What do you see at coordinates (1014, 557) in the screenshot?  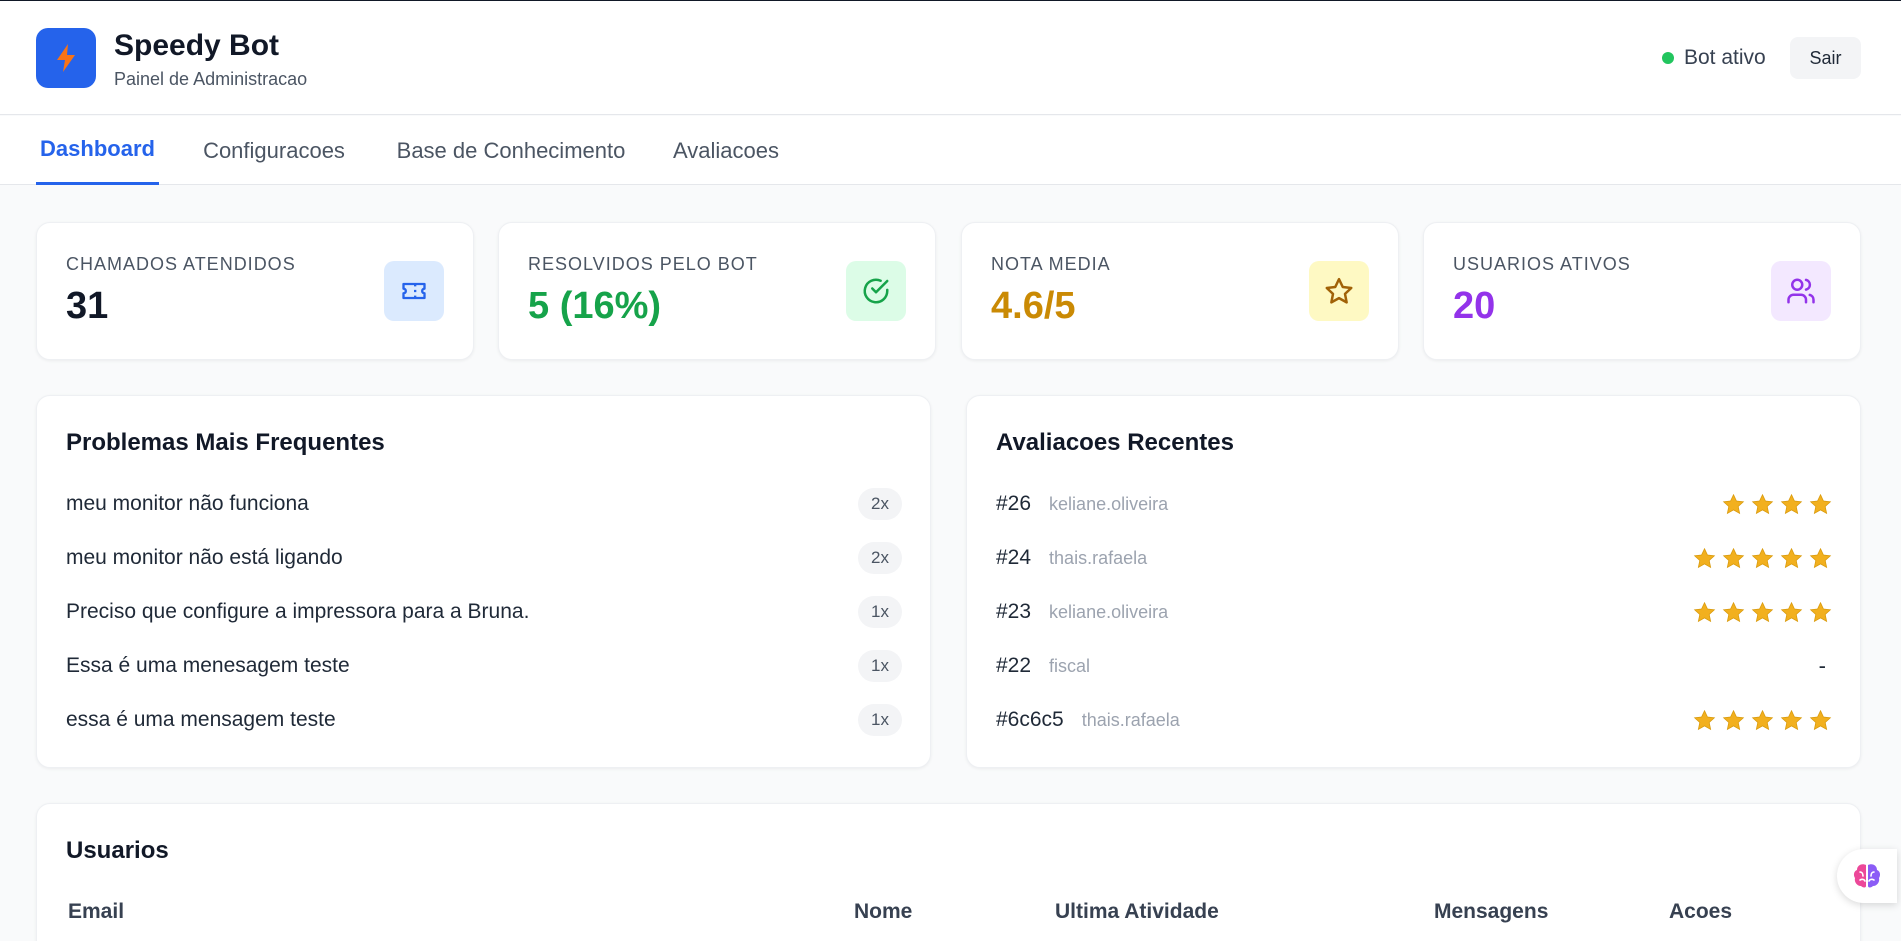 I see `review-id: #24` at bounding box center [1014, 557].